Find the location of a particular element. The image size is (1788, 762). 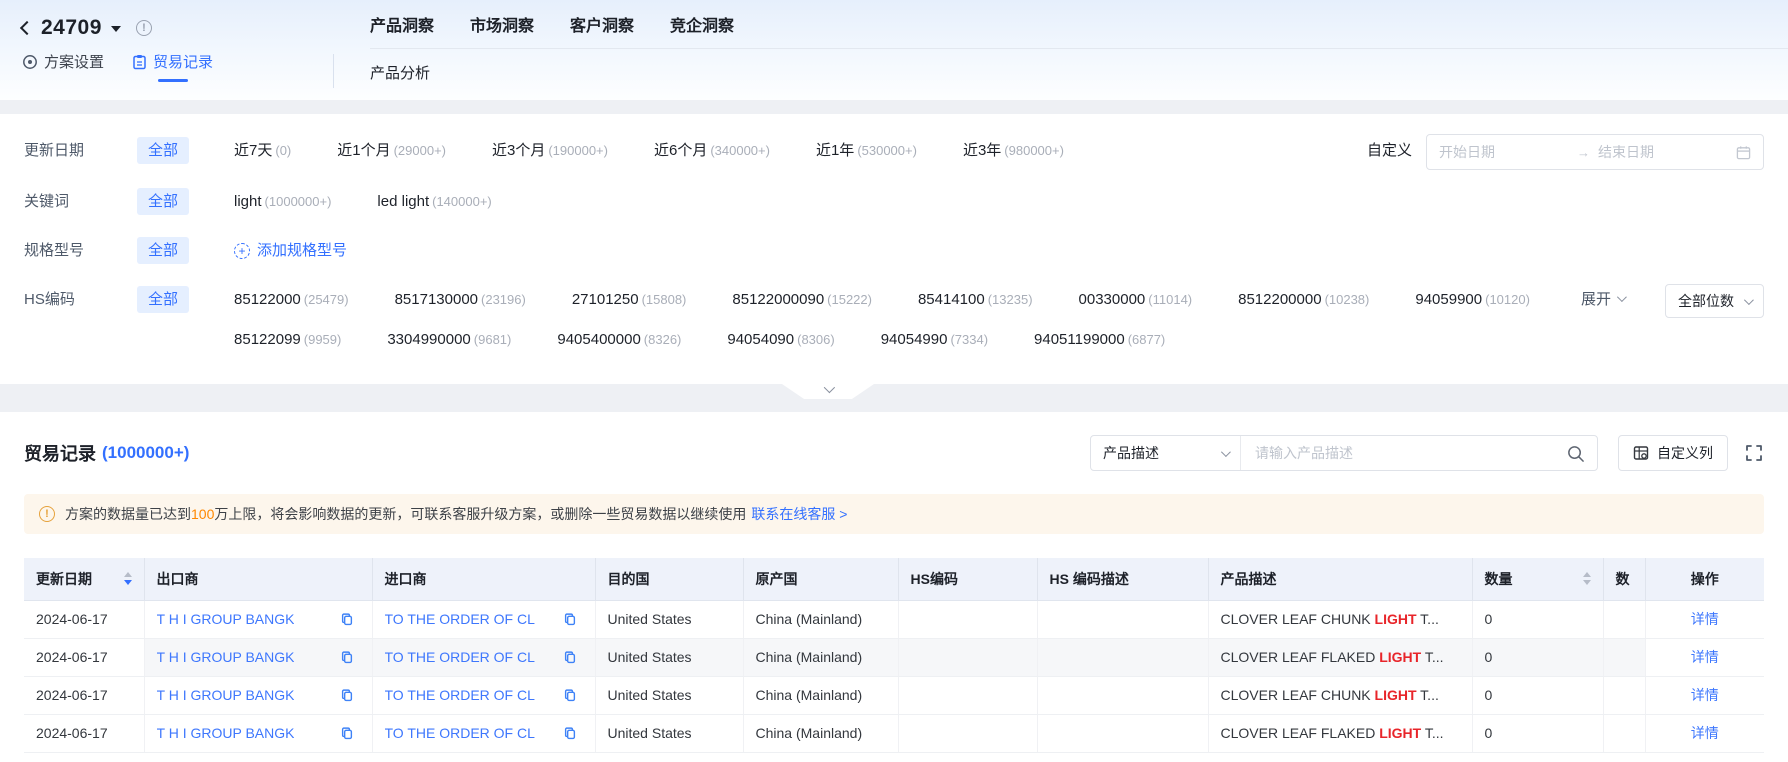

end-date-field: 结束日期 is located at coordinates (1663, 152).